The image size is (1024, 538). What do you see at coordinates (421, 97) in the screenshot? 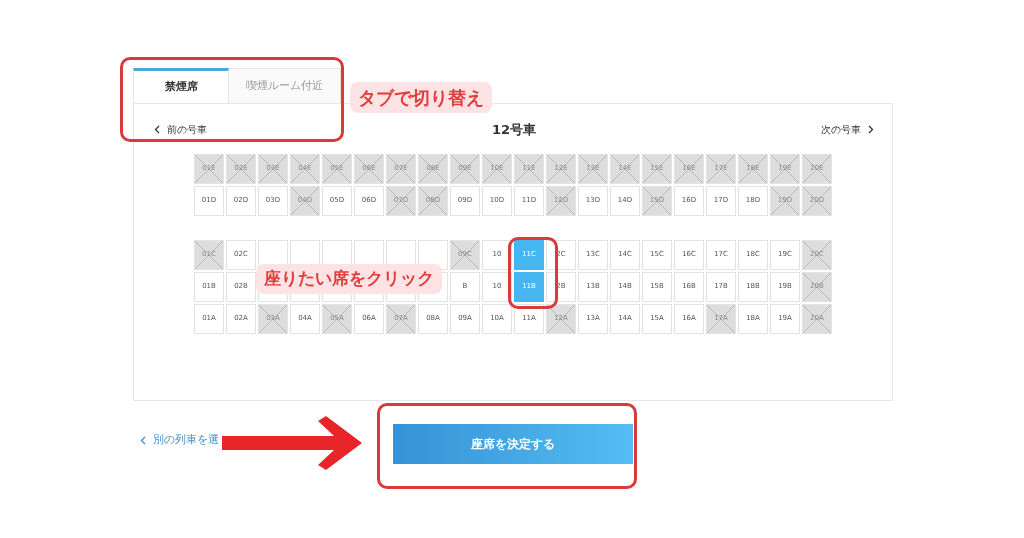
I see `hint-tooltip: タブで切り替え` at bounding box center [421, 97].